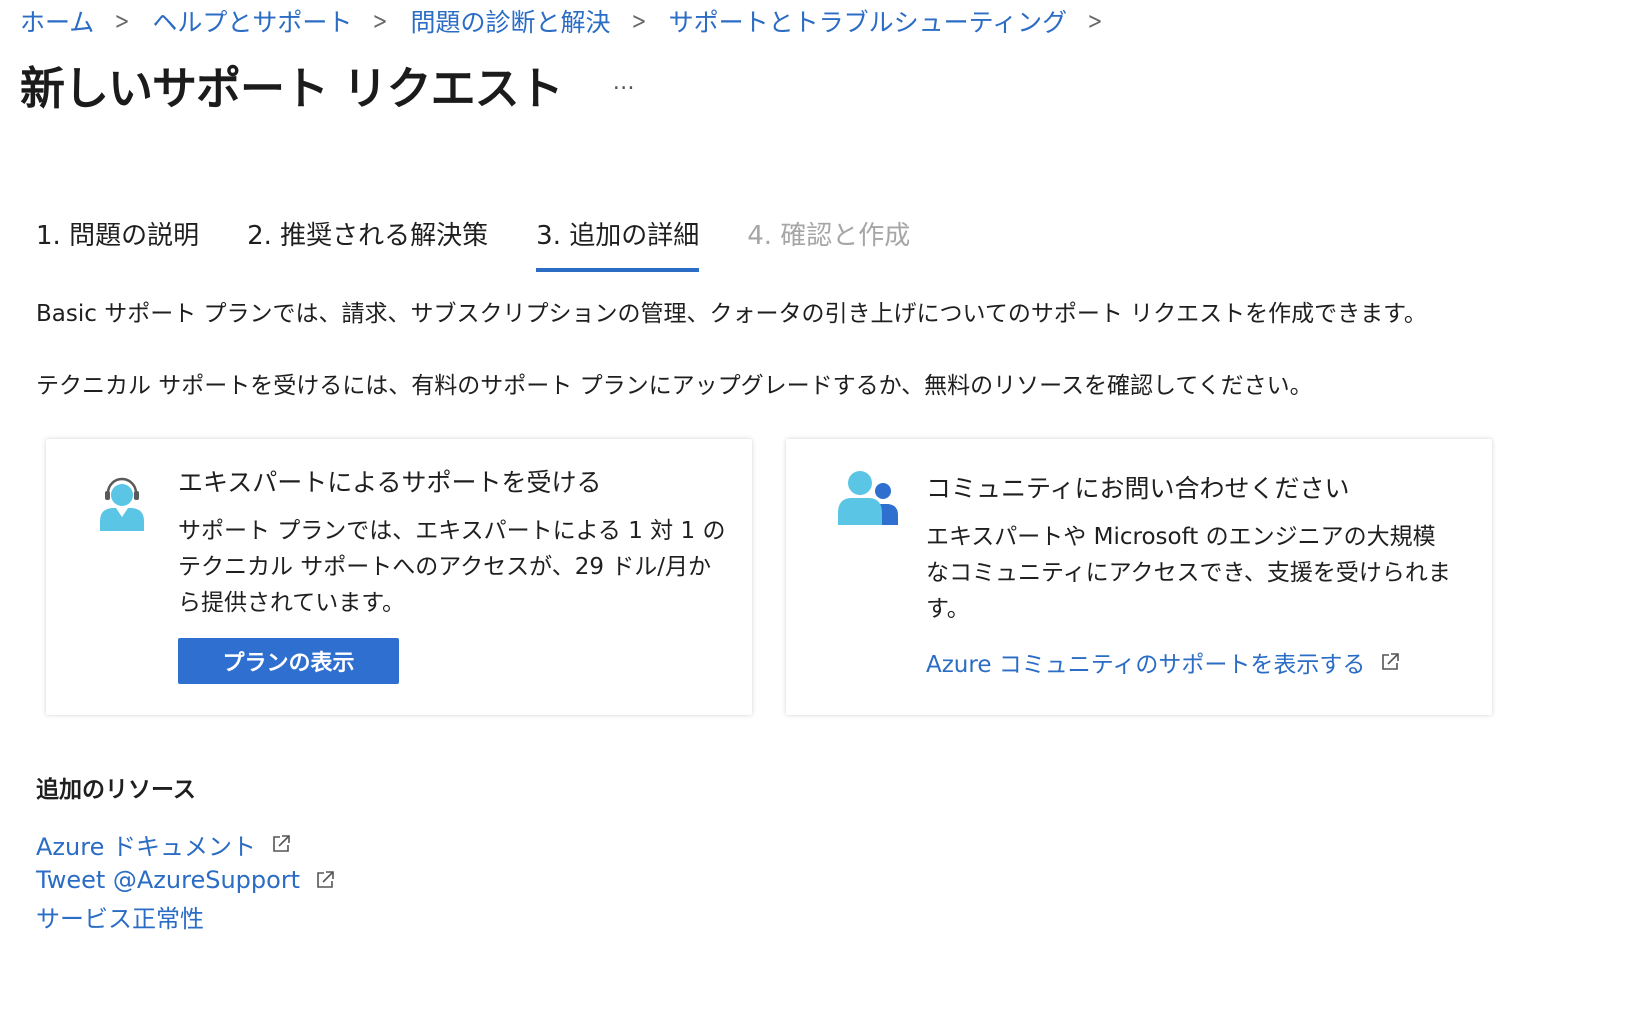  Describe the element at coordinates (1146, 665) in the screenshot. I see `azure-community-link-label: Azure コミュニティのサポートを表示する` at that location.